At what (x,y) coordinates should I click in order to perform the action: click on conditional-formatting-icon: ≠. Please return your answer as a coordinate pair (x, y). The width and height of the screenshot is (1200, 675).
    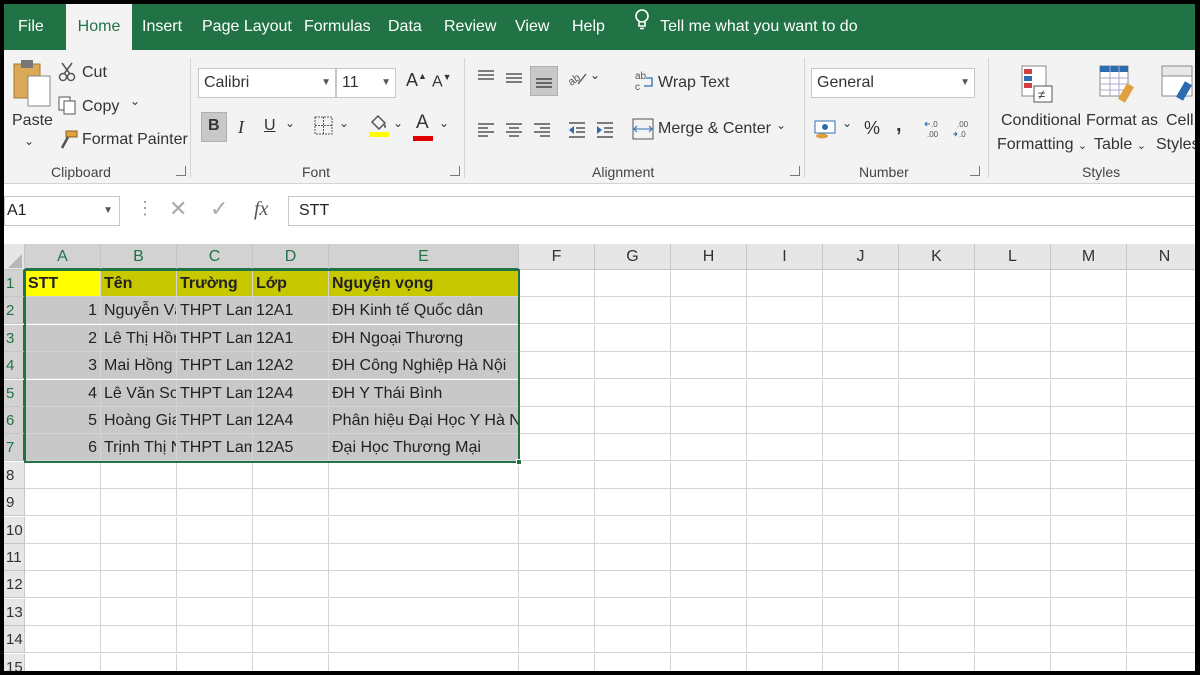
    Looking at the image, I should click on (1038, 86).